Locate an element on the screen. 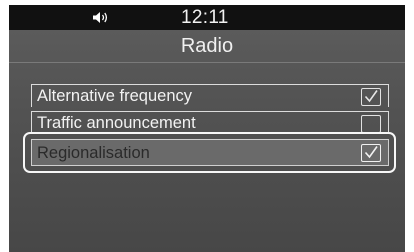  checkmark-icon is located at coordinates (371, 96).